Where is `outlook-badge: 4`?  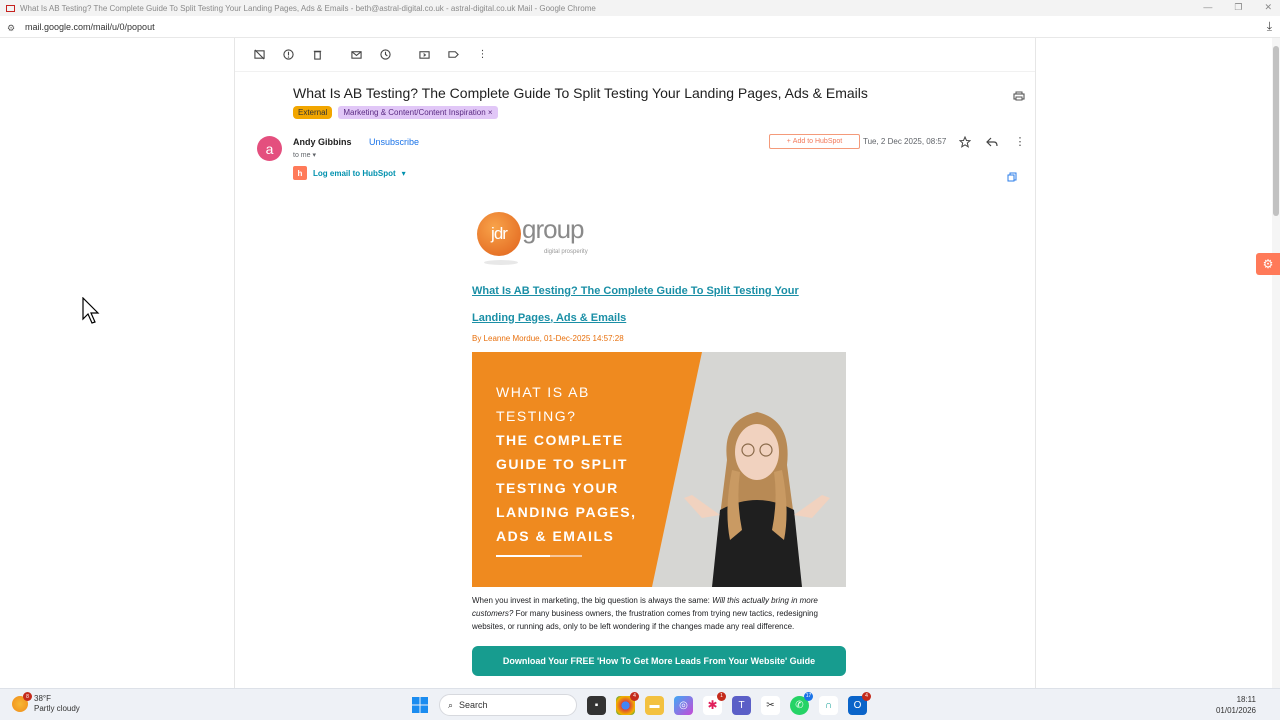 outlook-badge: 4 is located at coordinates (866, 696).